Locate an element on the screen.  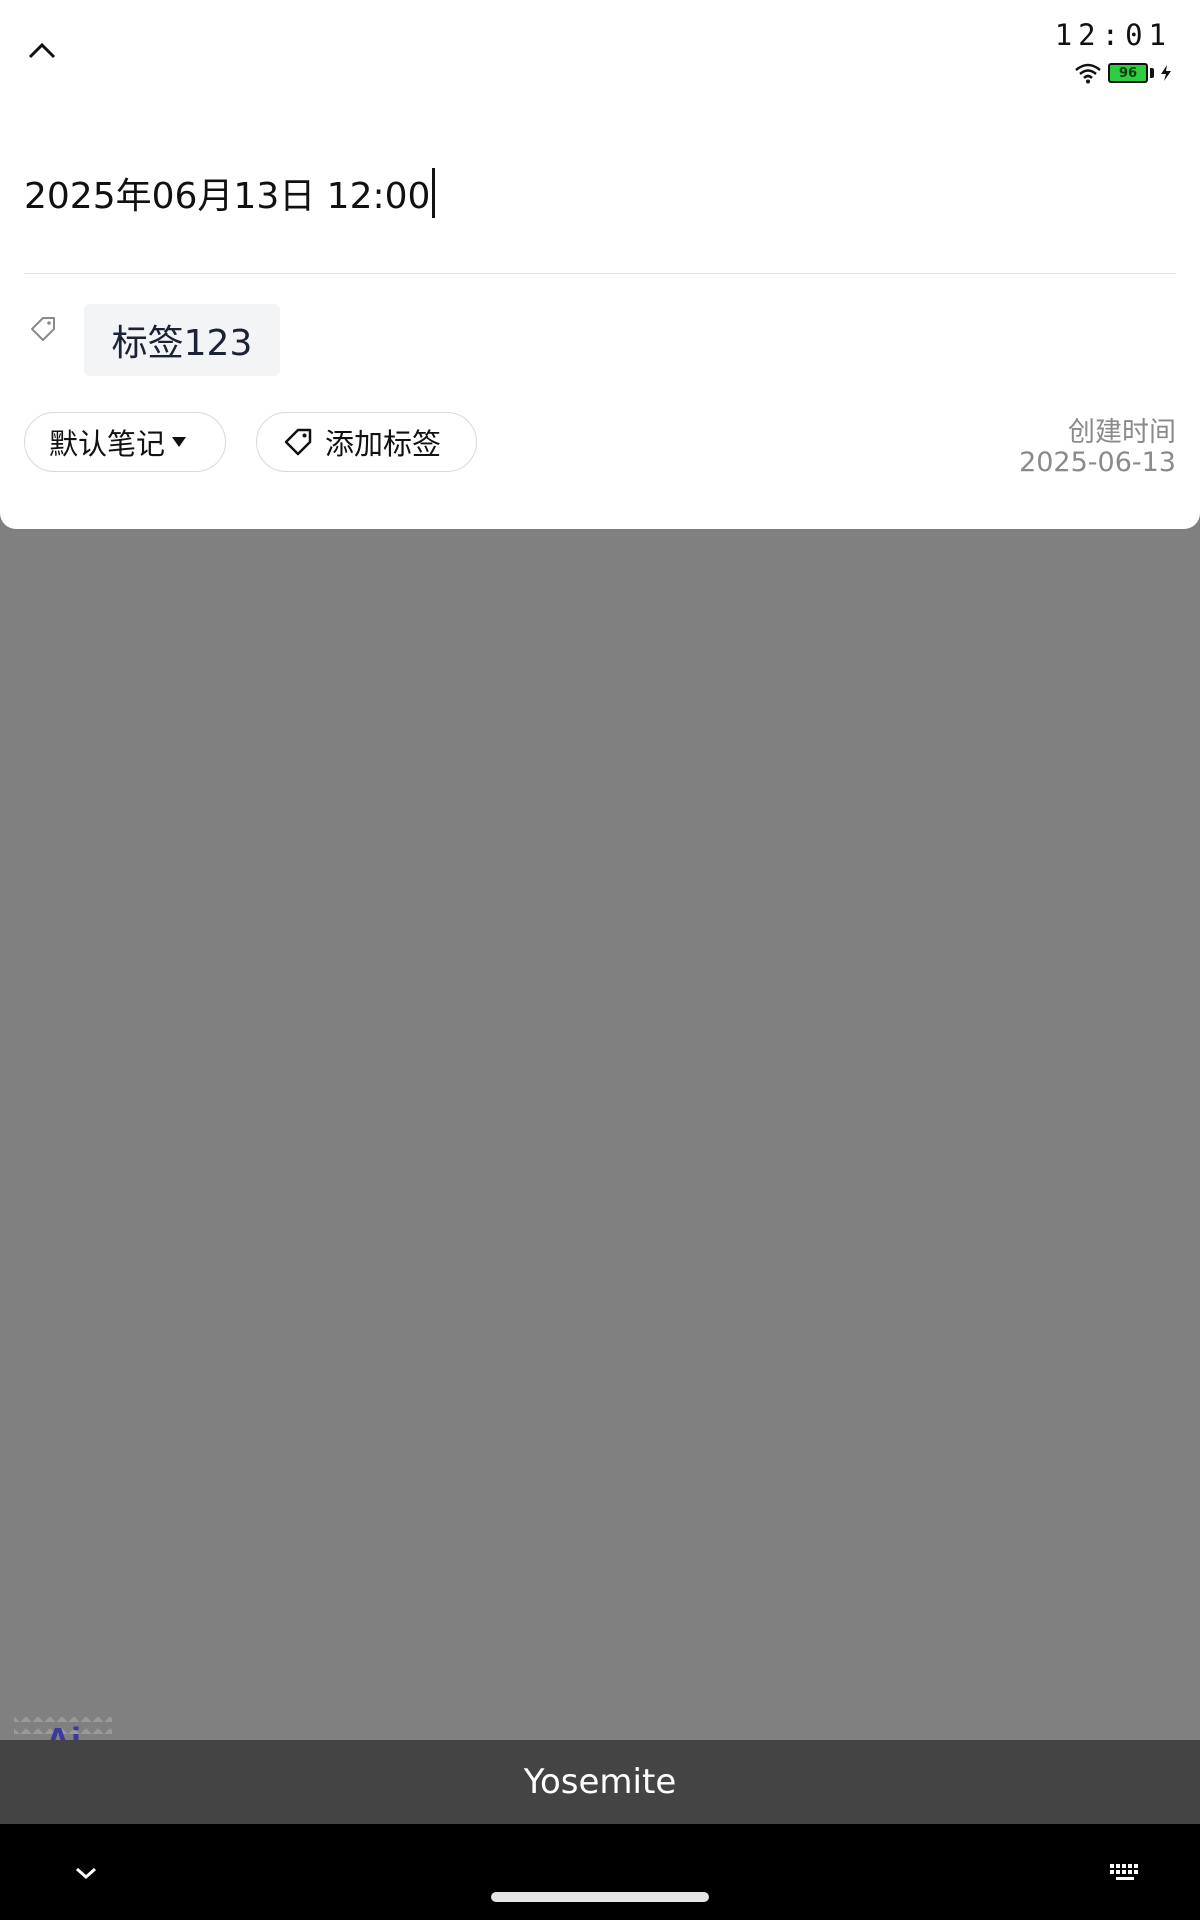
keyboard-icon is located at coordinates (1125, 1873).